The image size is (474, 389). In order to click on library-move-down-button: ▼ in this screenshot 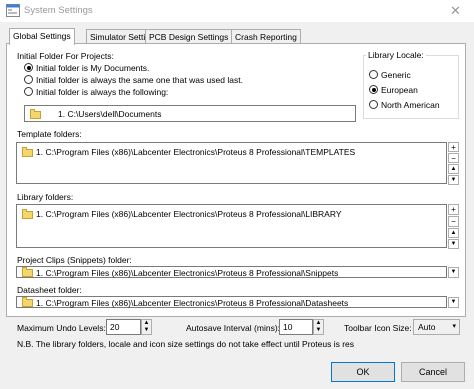, I will do `click(453, 244)`.